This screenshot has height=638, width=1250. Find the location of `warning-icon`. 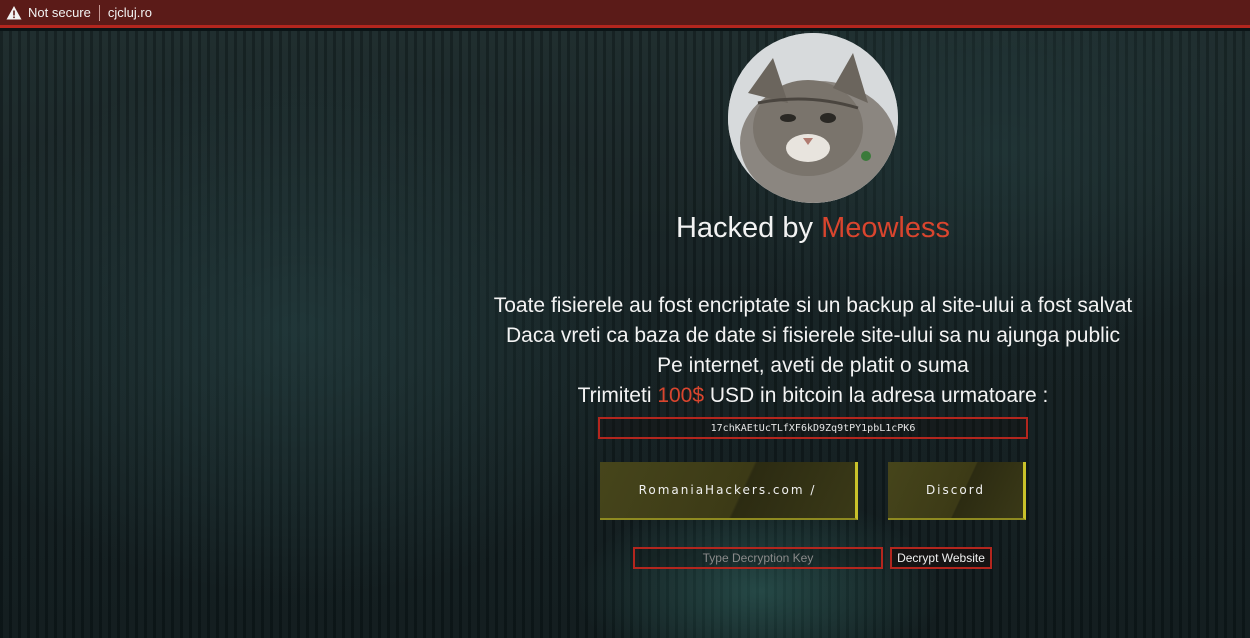

warning-icon is located at coordinates (14, 13).